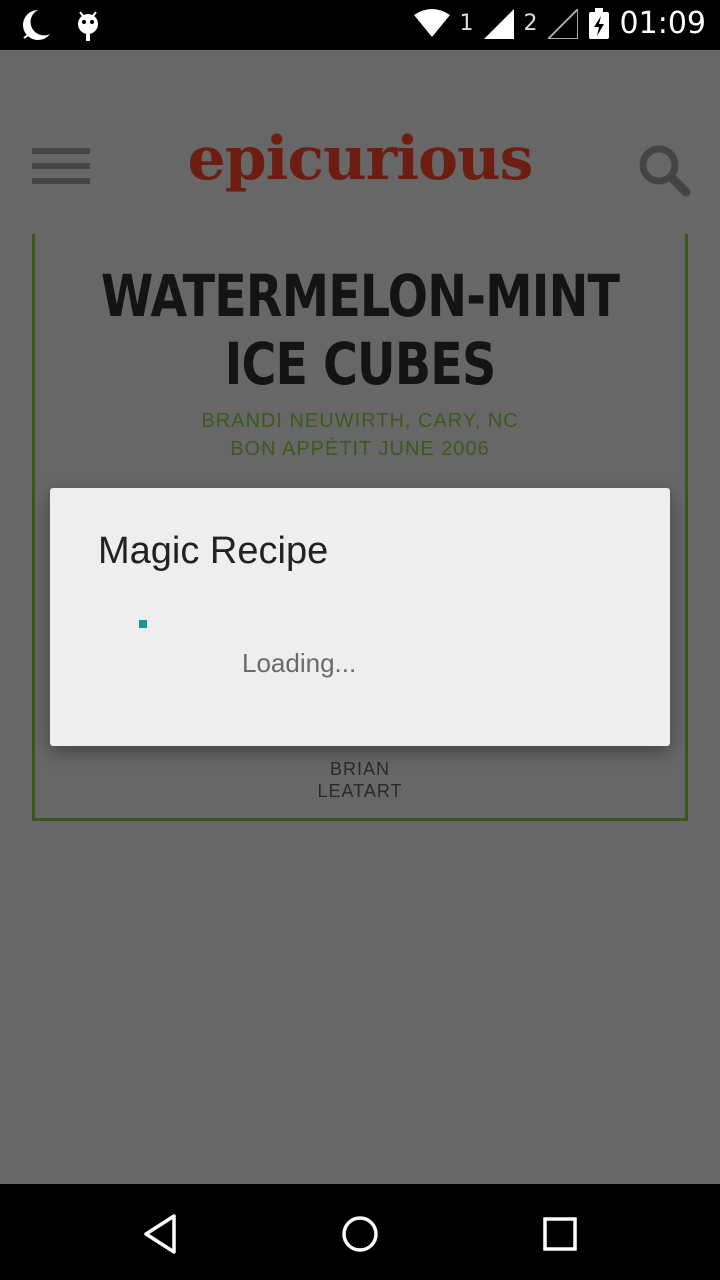 The height and width of the screenshot is (1280, 720). Describe the element at coordinates (466, 23) in the screenshot. I see `sim1-label: 1` at that location.